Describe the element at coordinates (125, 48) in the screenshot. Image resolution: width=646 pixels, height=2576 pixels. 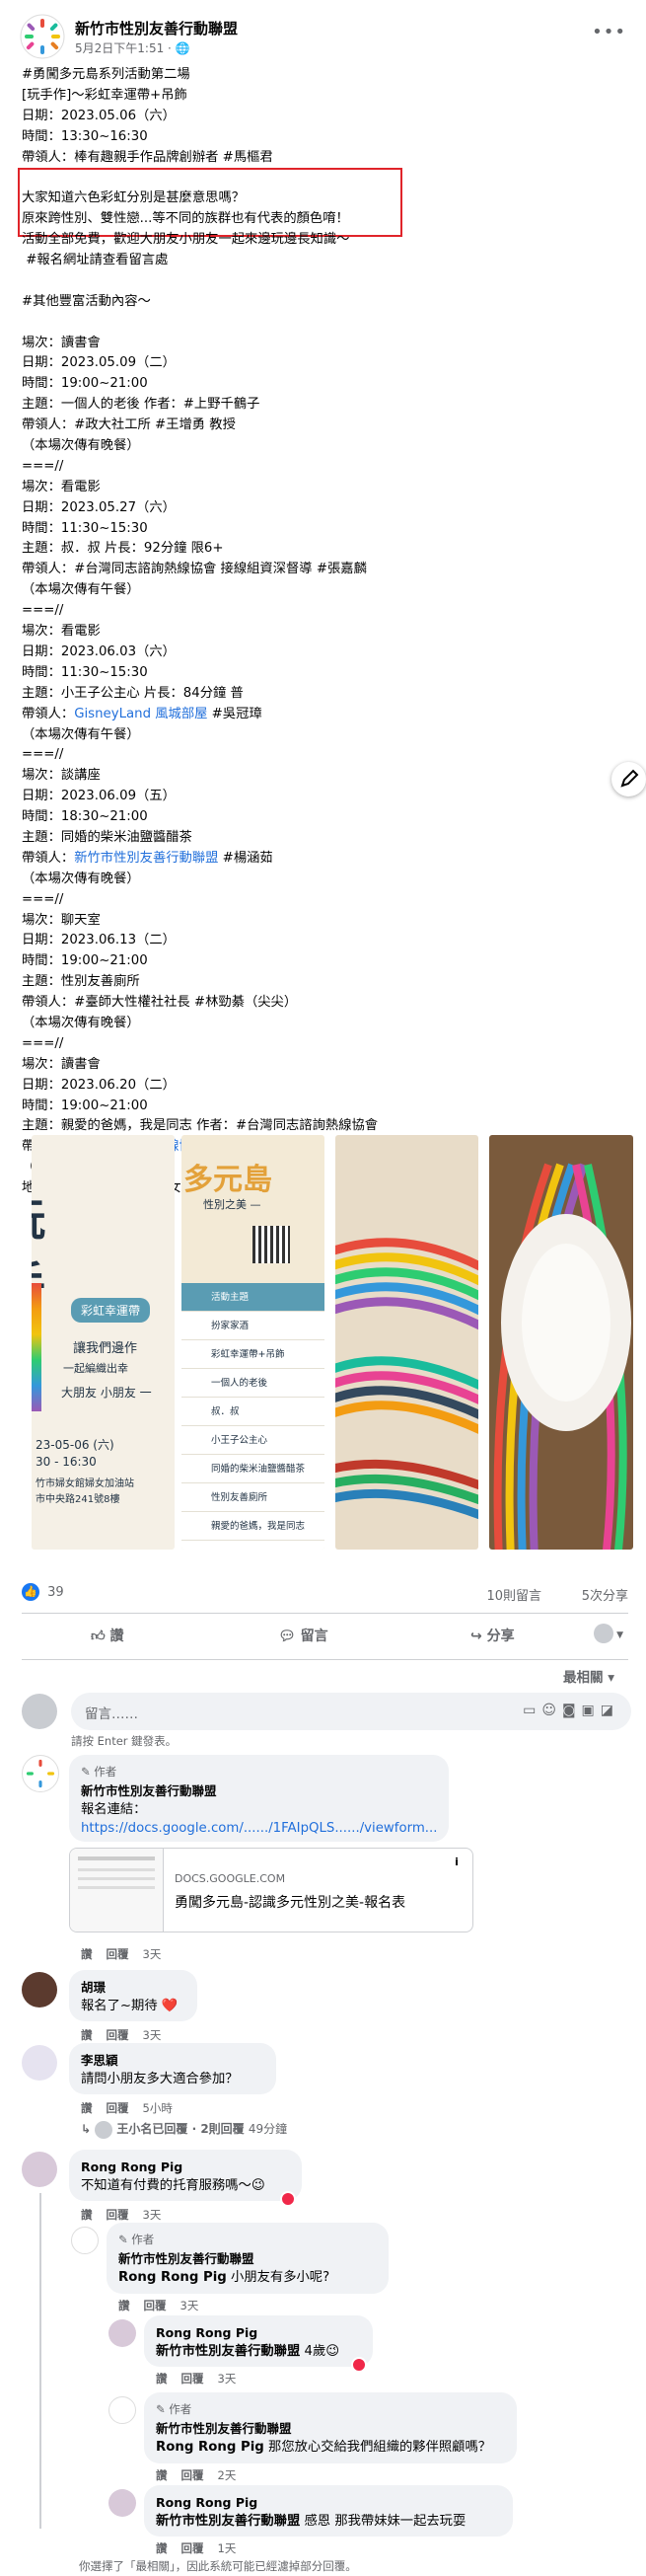
I see `post-time: 5月2日下午1:51 ·` at that location.